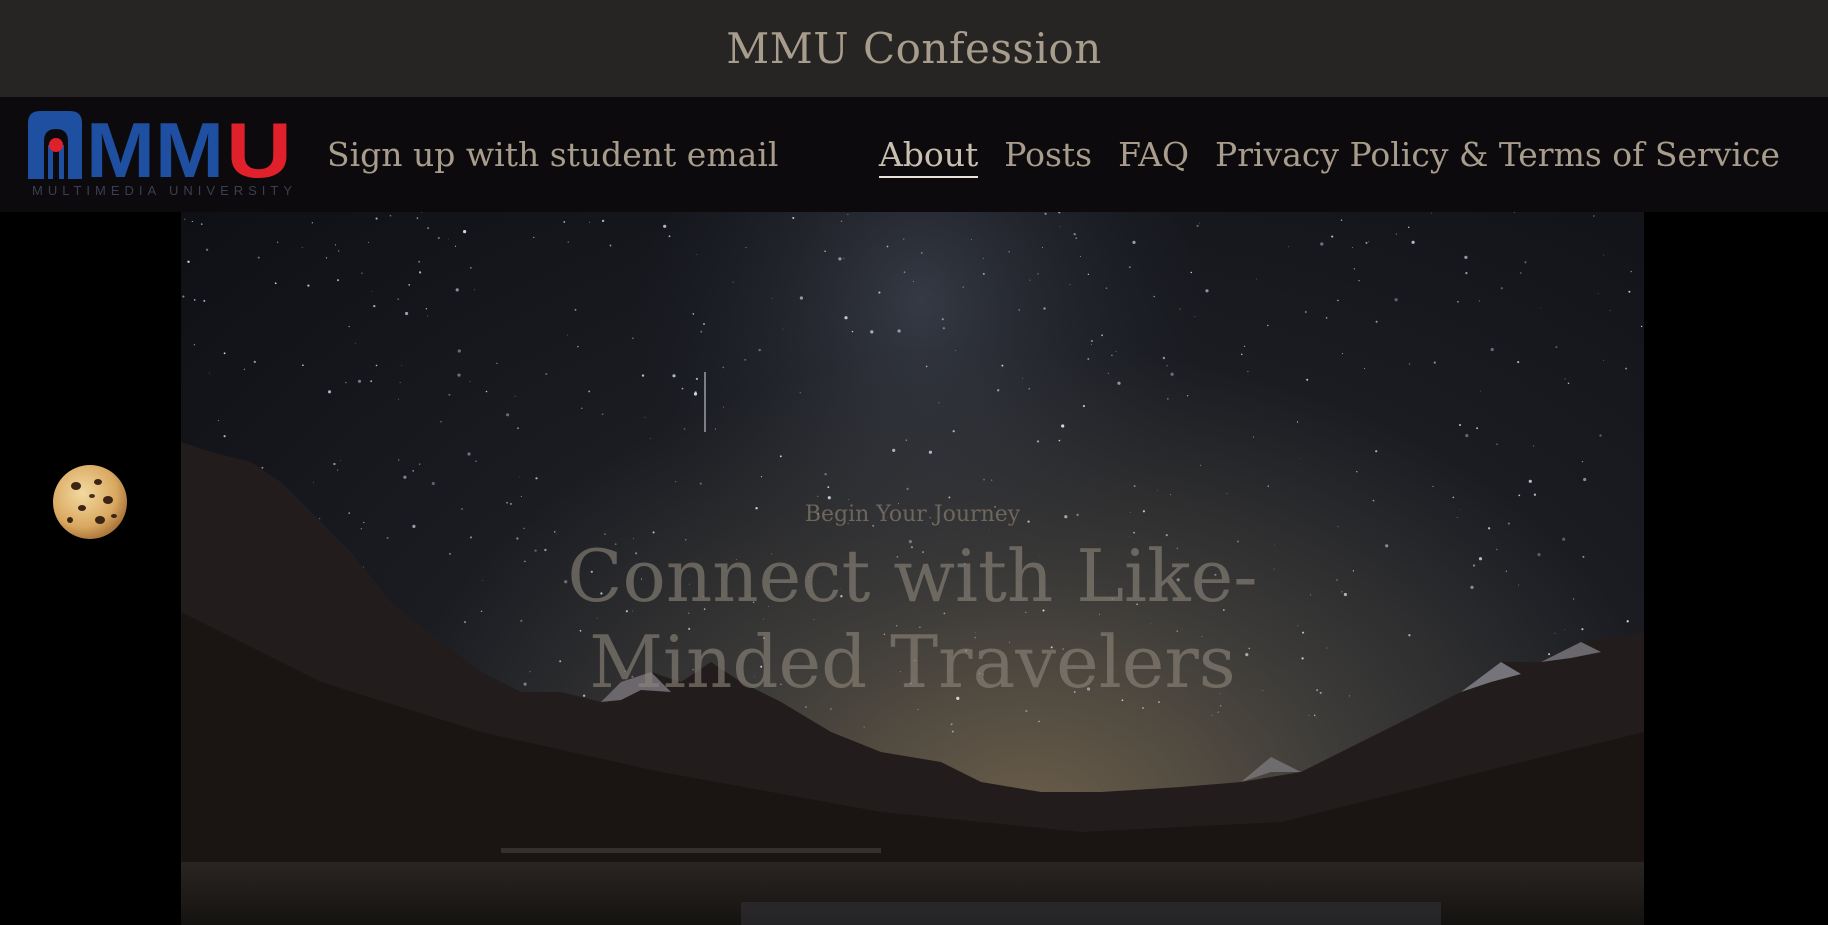 The width and height of the screenshot is (1828, 925). What do you see at coordinates (259, 152) in the screenshot?
I see `svg-text: U` at bounding box center [259, 152].